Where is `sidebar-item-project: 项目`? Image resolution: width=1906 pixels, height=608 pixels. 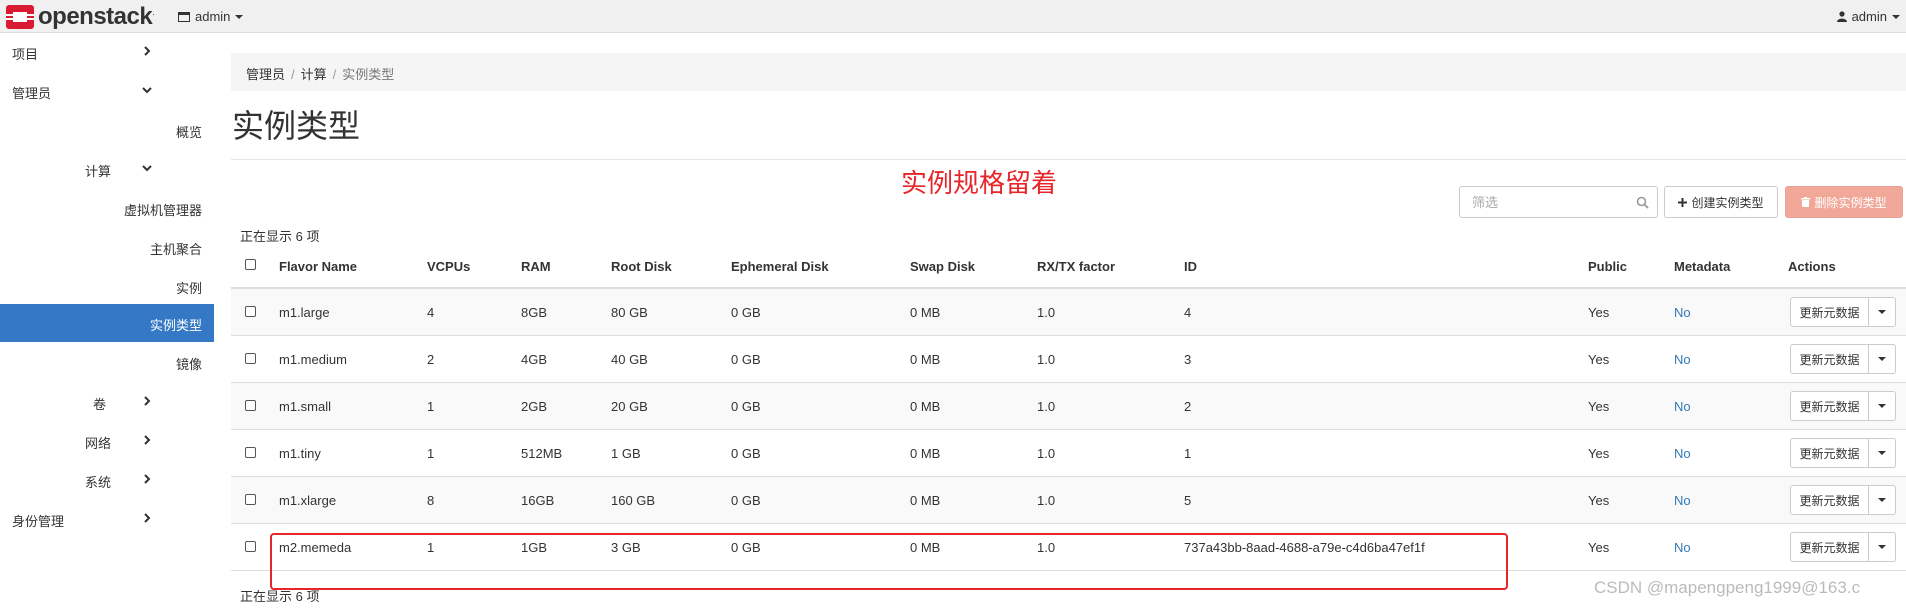
sidebar-item-project: 项目 is located at coordinates (107, 52).